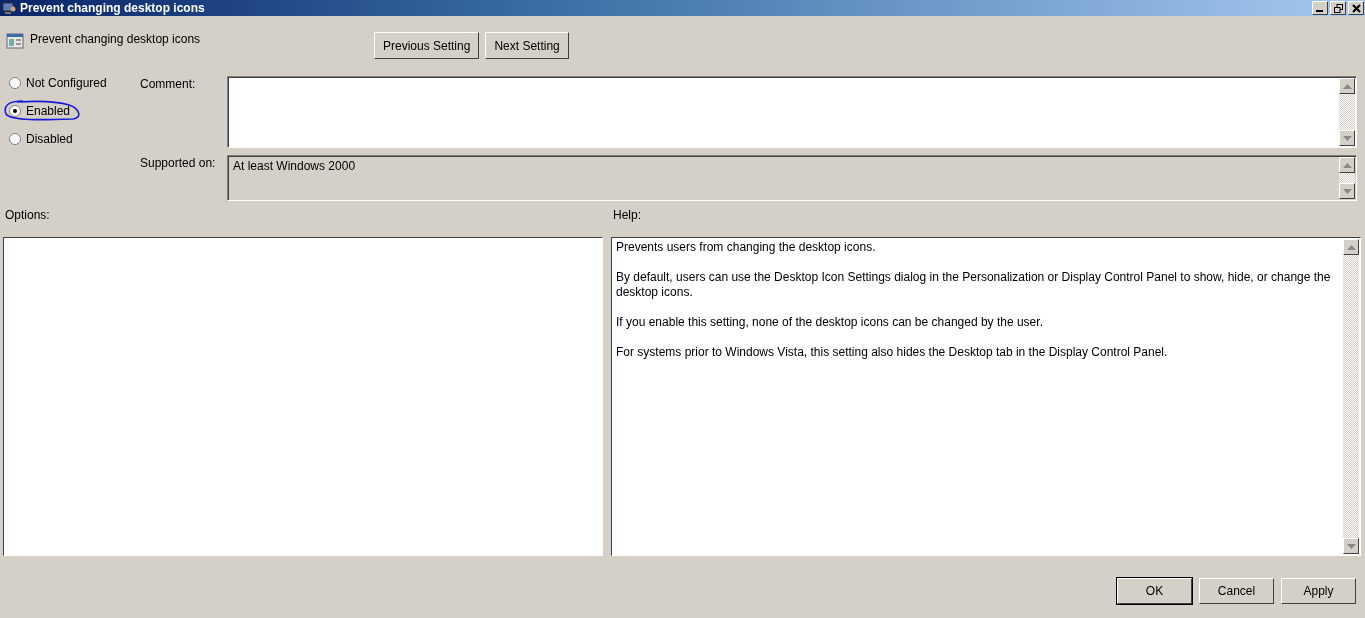 Image resolution: width=1365 pixels, height=618 pixels. Describe the element at coordinates (527, 45) in the screenshot. I see `nav-setting-button: Next Setting` at that location.